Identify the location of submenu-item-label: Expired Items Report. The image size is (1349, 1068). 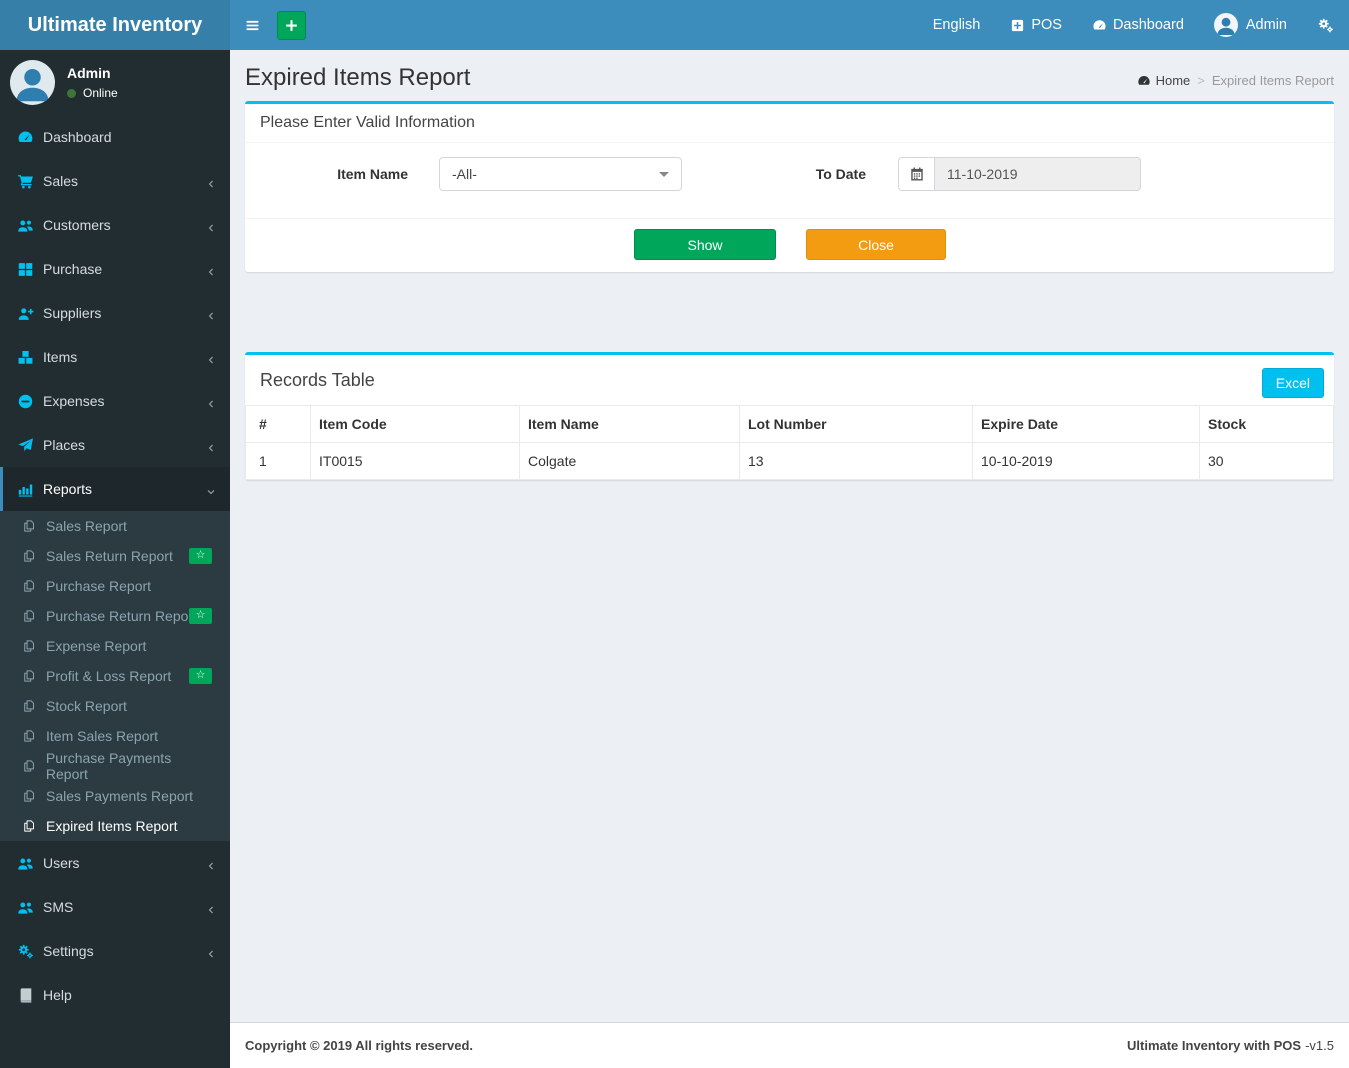
(112, 826).